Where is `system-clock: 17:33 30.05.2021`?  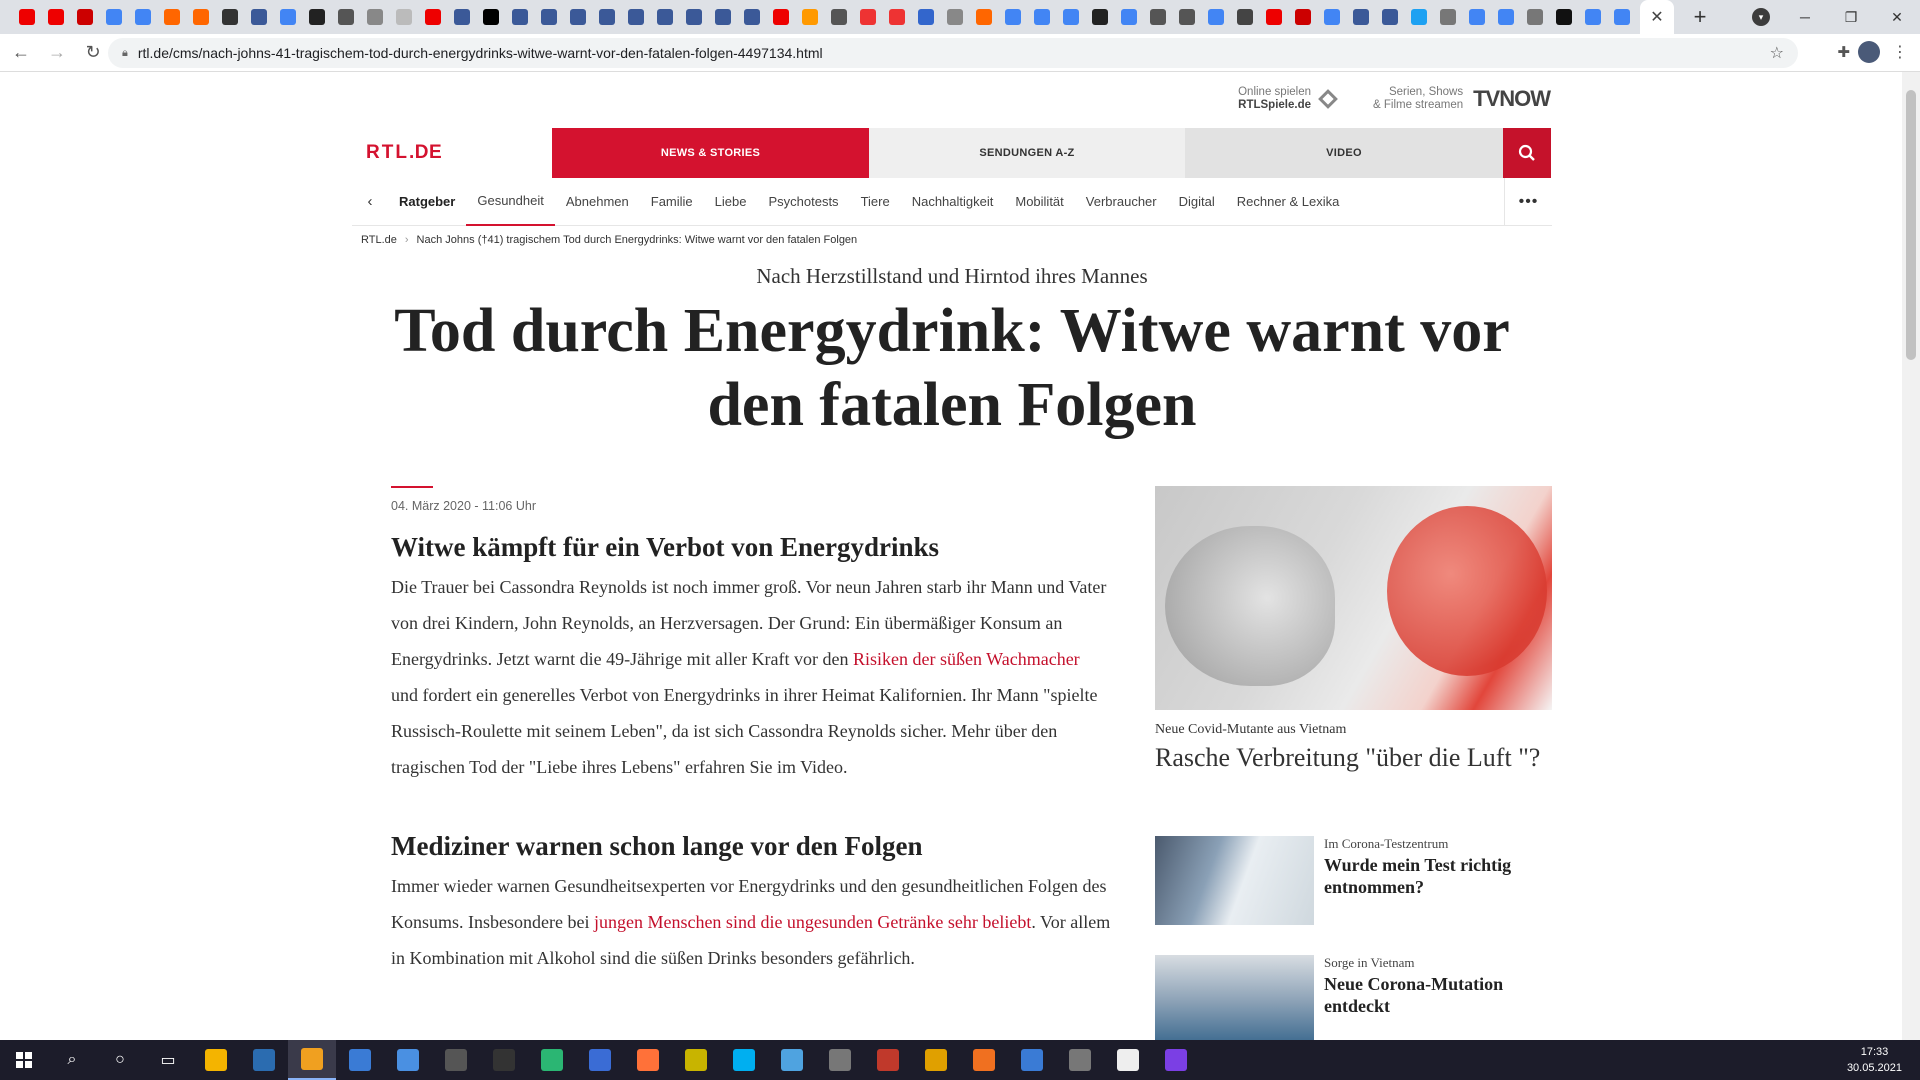
system-clock: 17:33 30.05.2021 is located at coordinates (1874, 1060).